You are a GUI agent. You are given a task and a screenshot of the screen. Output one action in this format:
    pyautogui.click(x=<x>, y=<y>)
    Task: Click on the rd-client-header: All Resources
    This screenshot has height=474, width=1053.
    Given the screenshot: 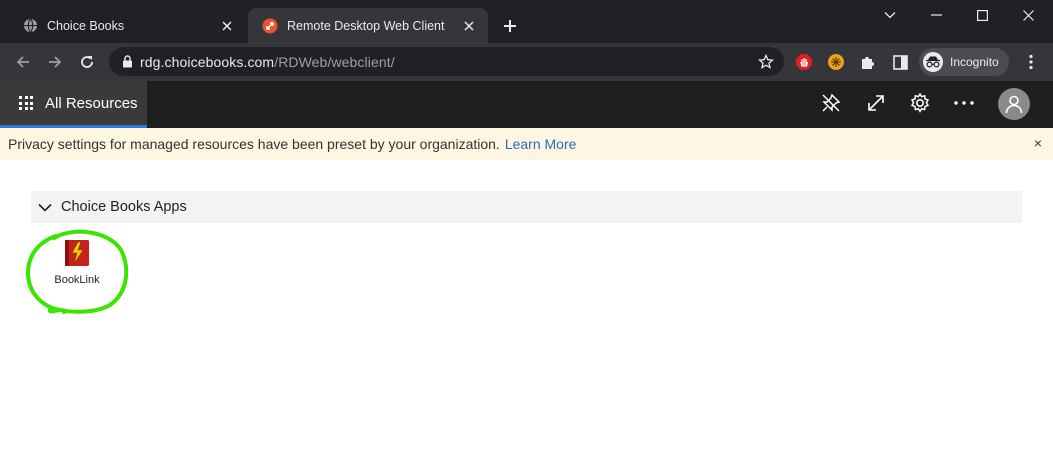 What is the action you would take?
    pyautogui.click(x=526, y=104)
    